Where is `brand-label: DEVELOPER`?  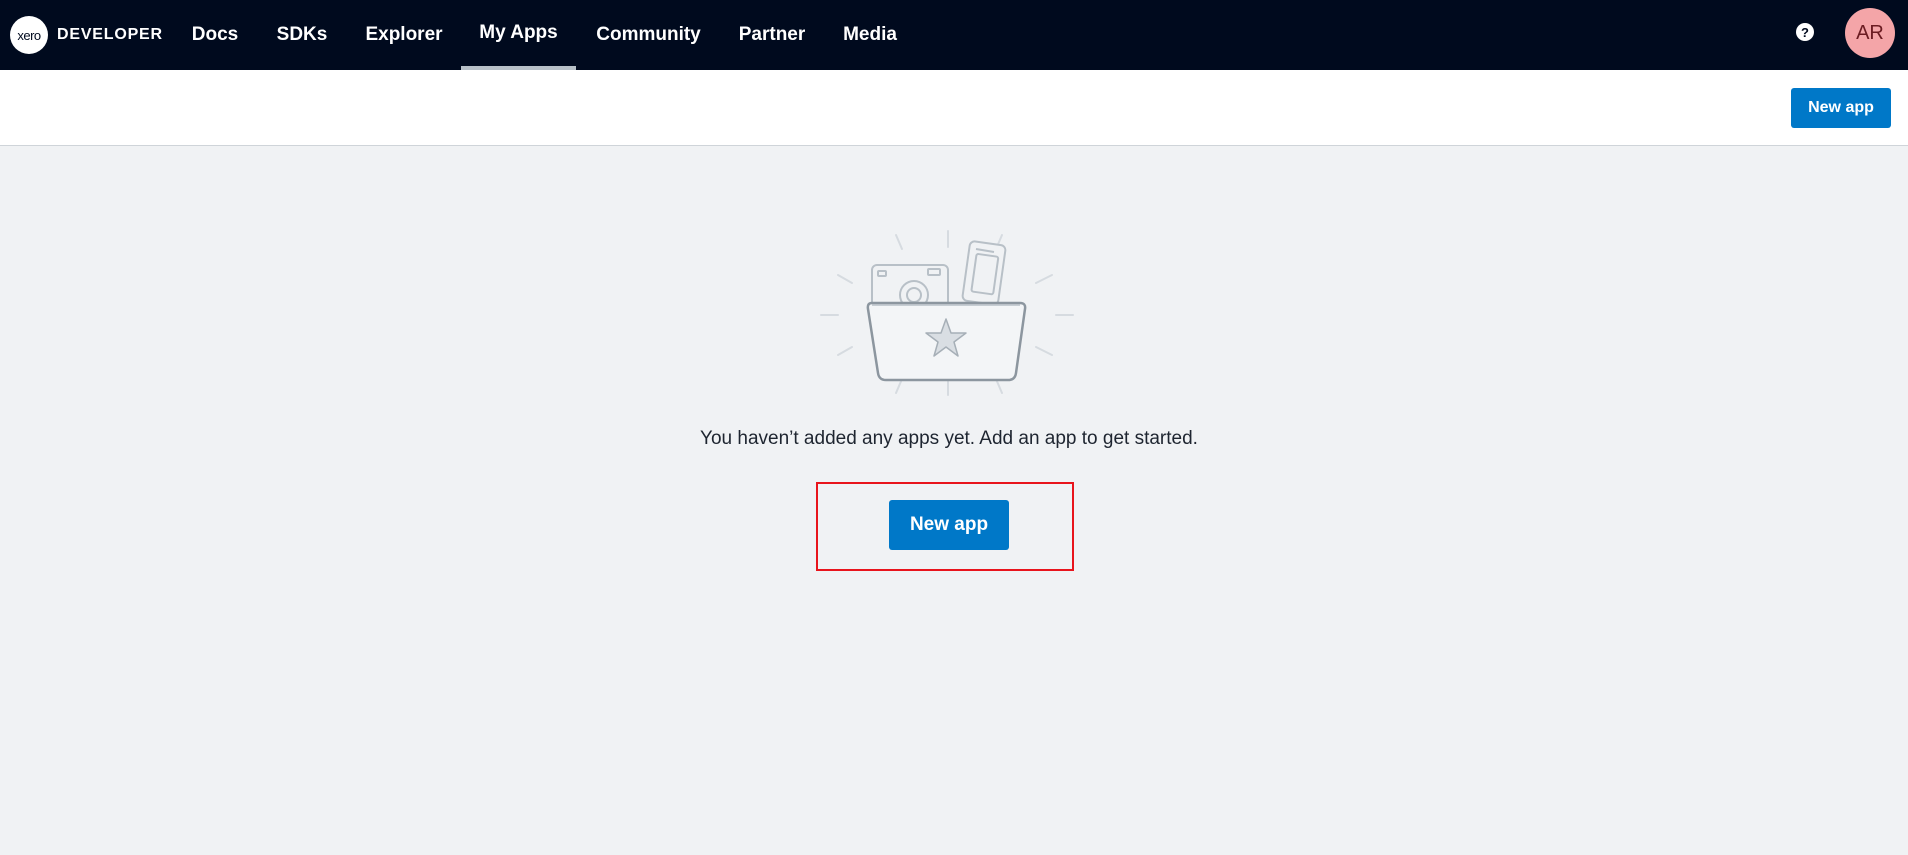
brand-label: DEVELOPER is located at coordinates (110, 34).